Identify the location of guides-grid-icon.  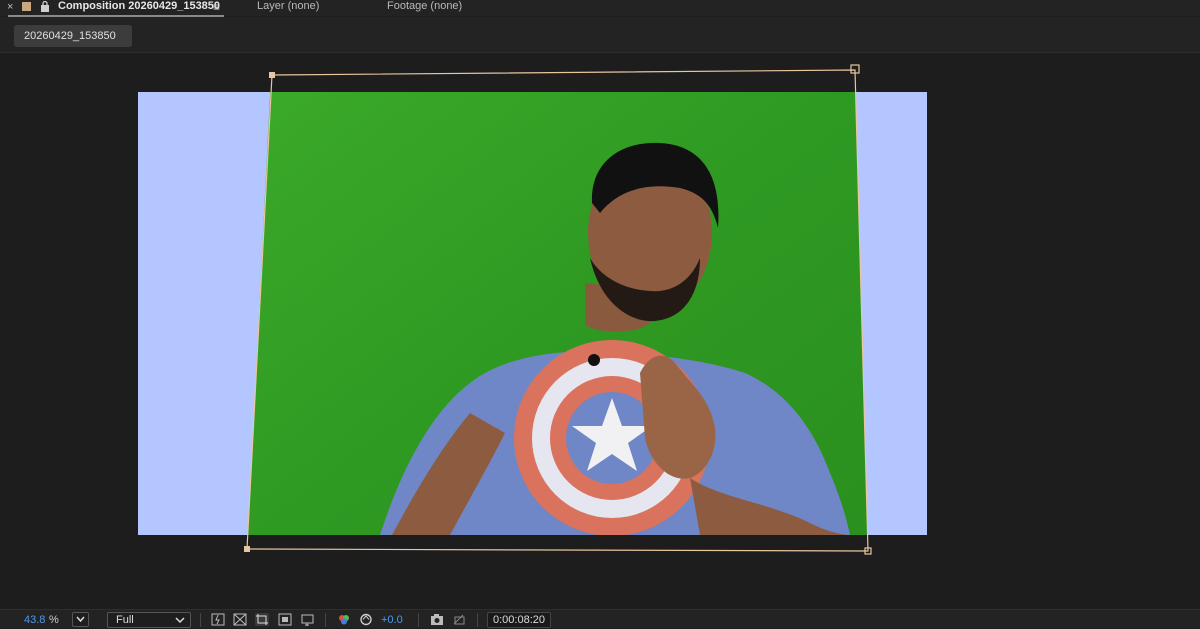
(308, 619).